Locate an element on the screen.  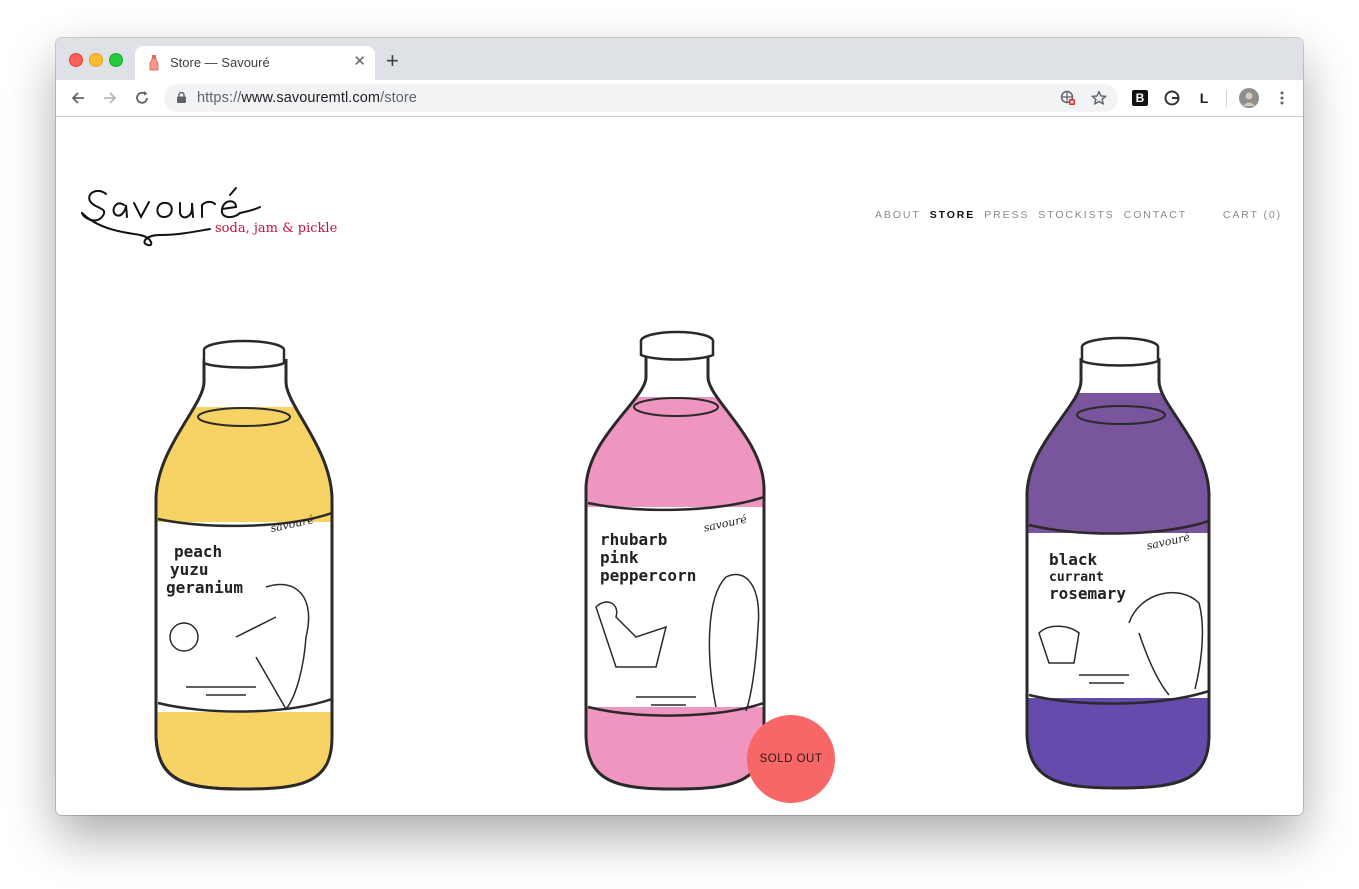
nav-press: PRESS is located at coordinates (1006, 215).